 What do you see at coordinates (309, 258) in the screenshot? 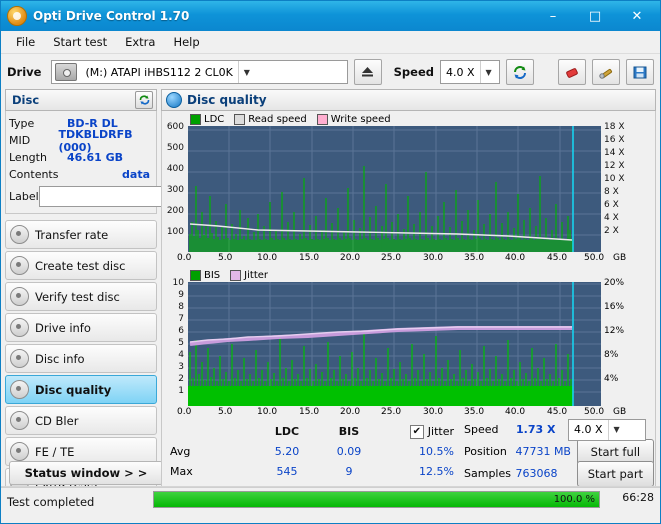
I see `x-tick: 15.0` at bounding box center [309, 258].